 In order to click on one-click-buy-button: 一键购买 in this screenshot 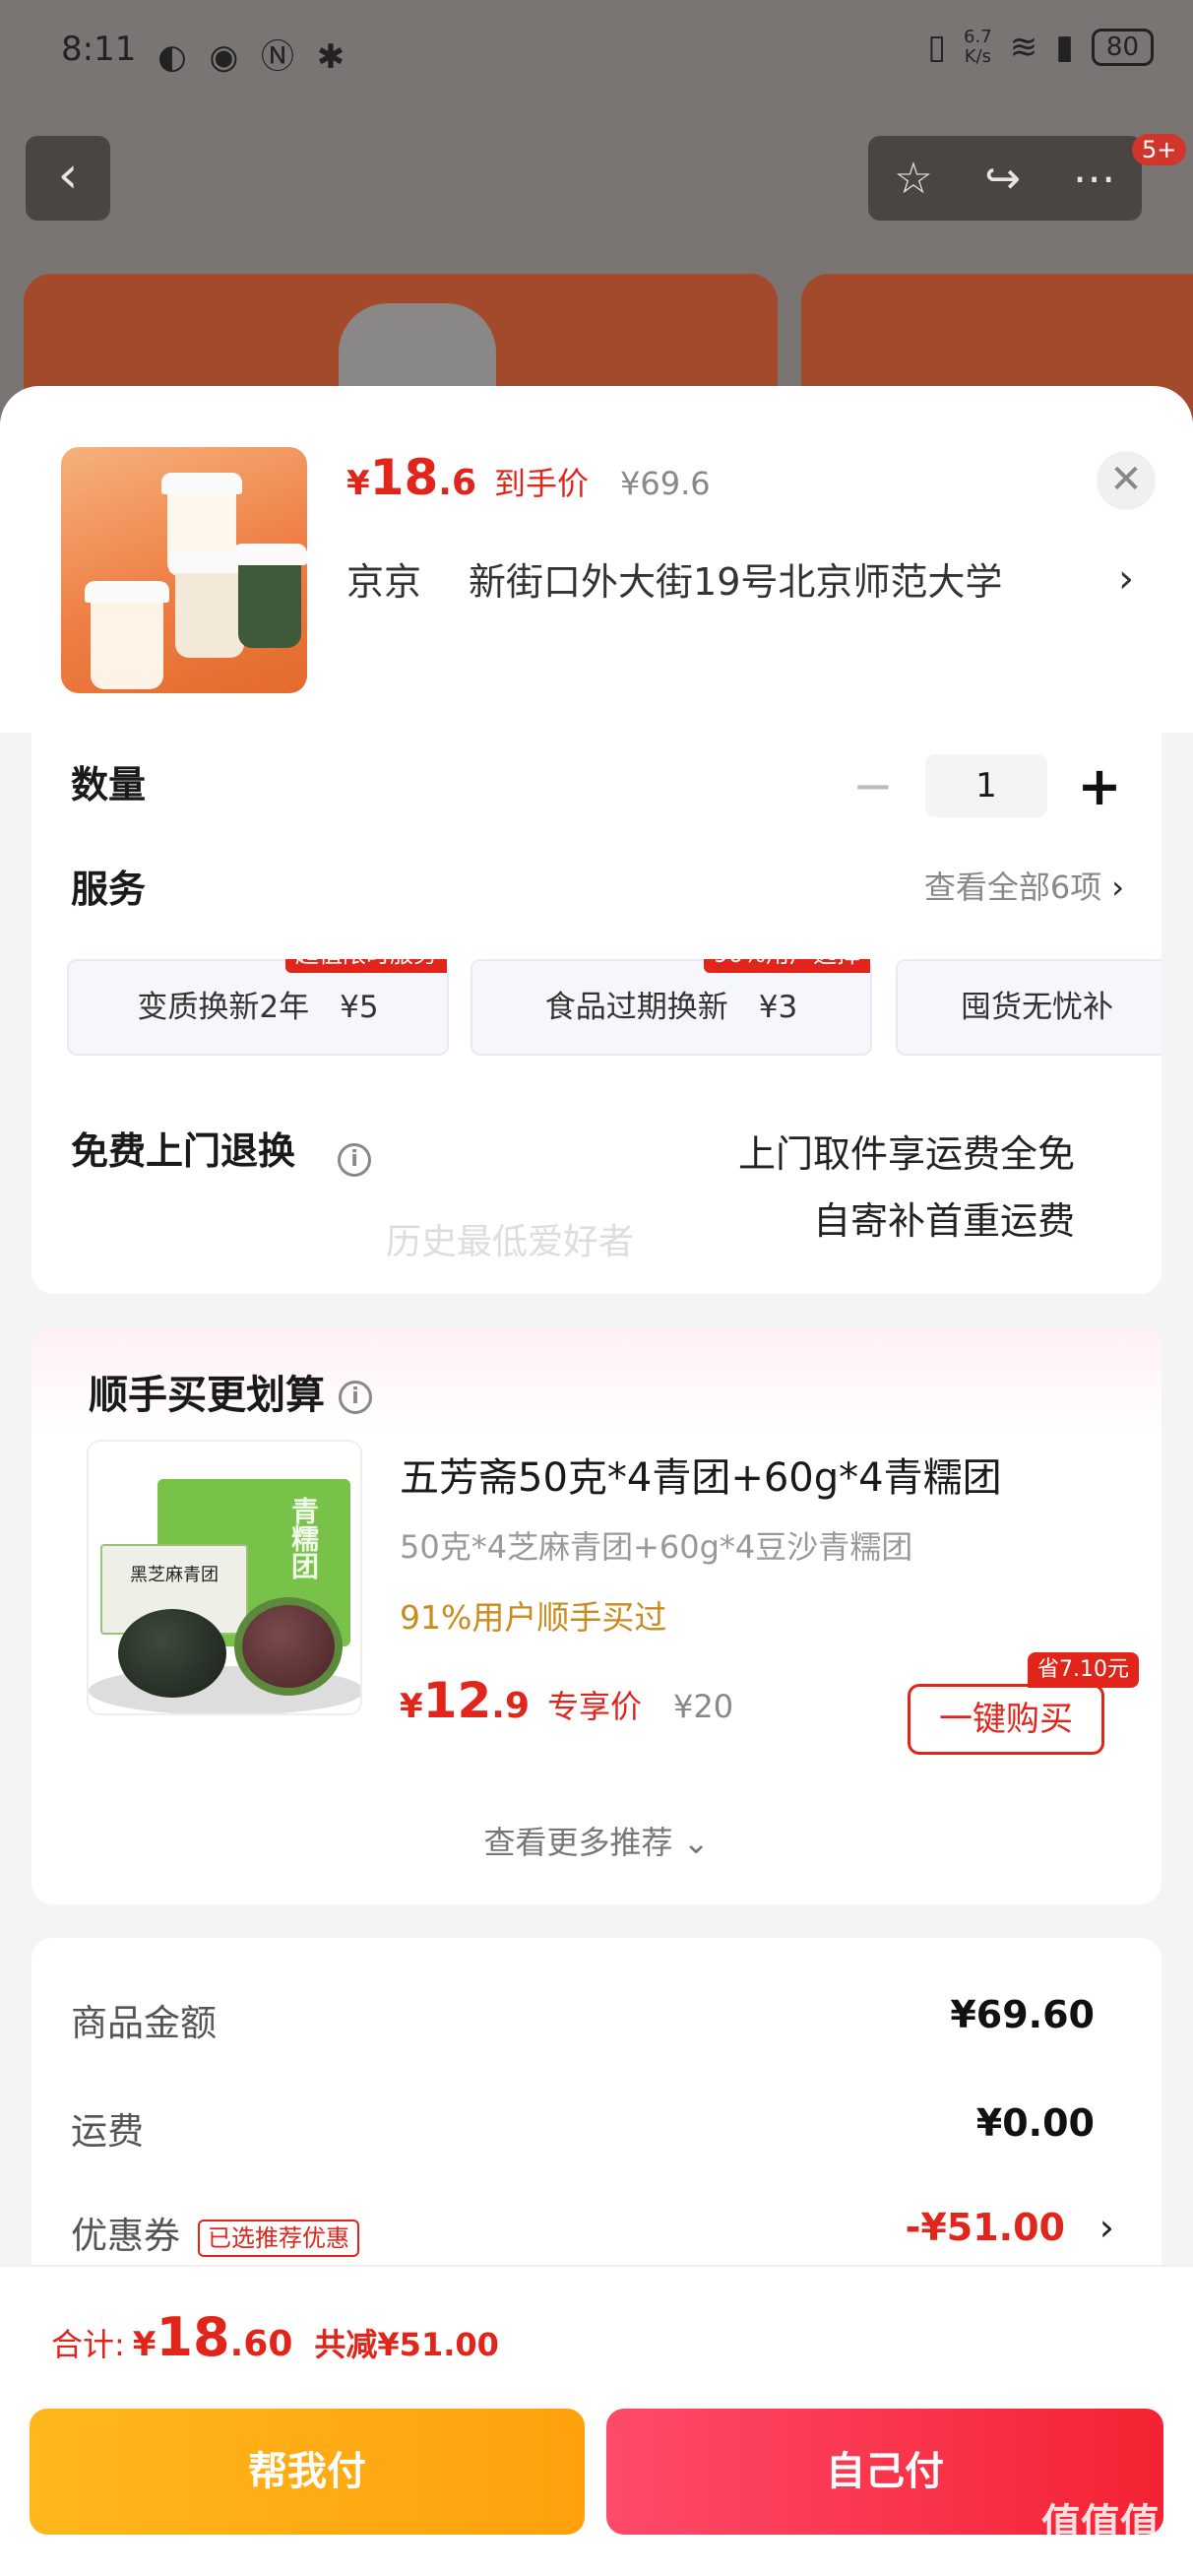, I will do `click(1006, 1719)`.